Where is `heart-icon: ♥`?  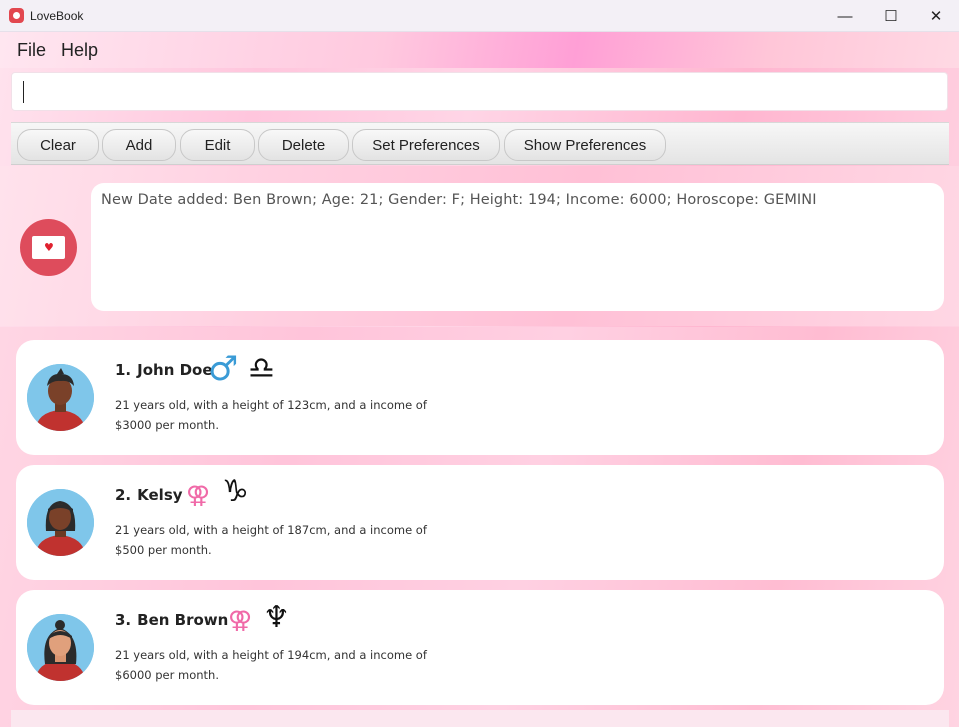 heart-icon: ♥ is located at coordinates (49, 247).